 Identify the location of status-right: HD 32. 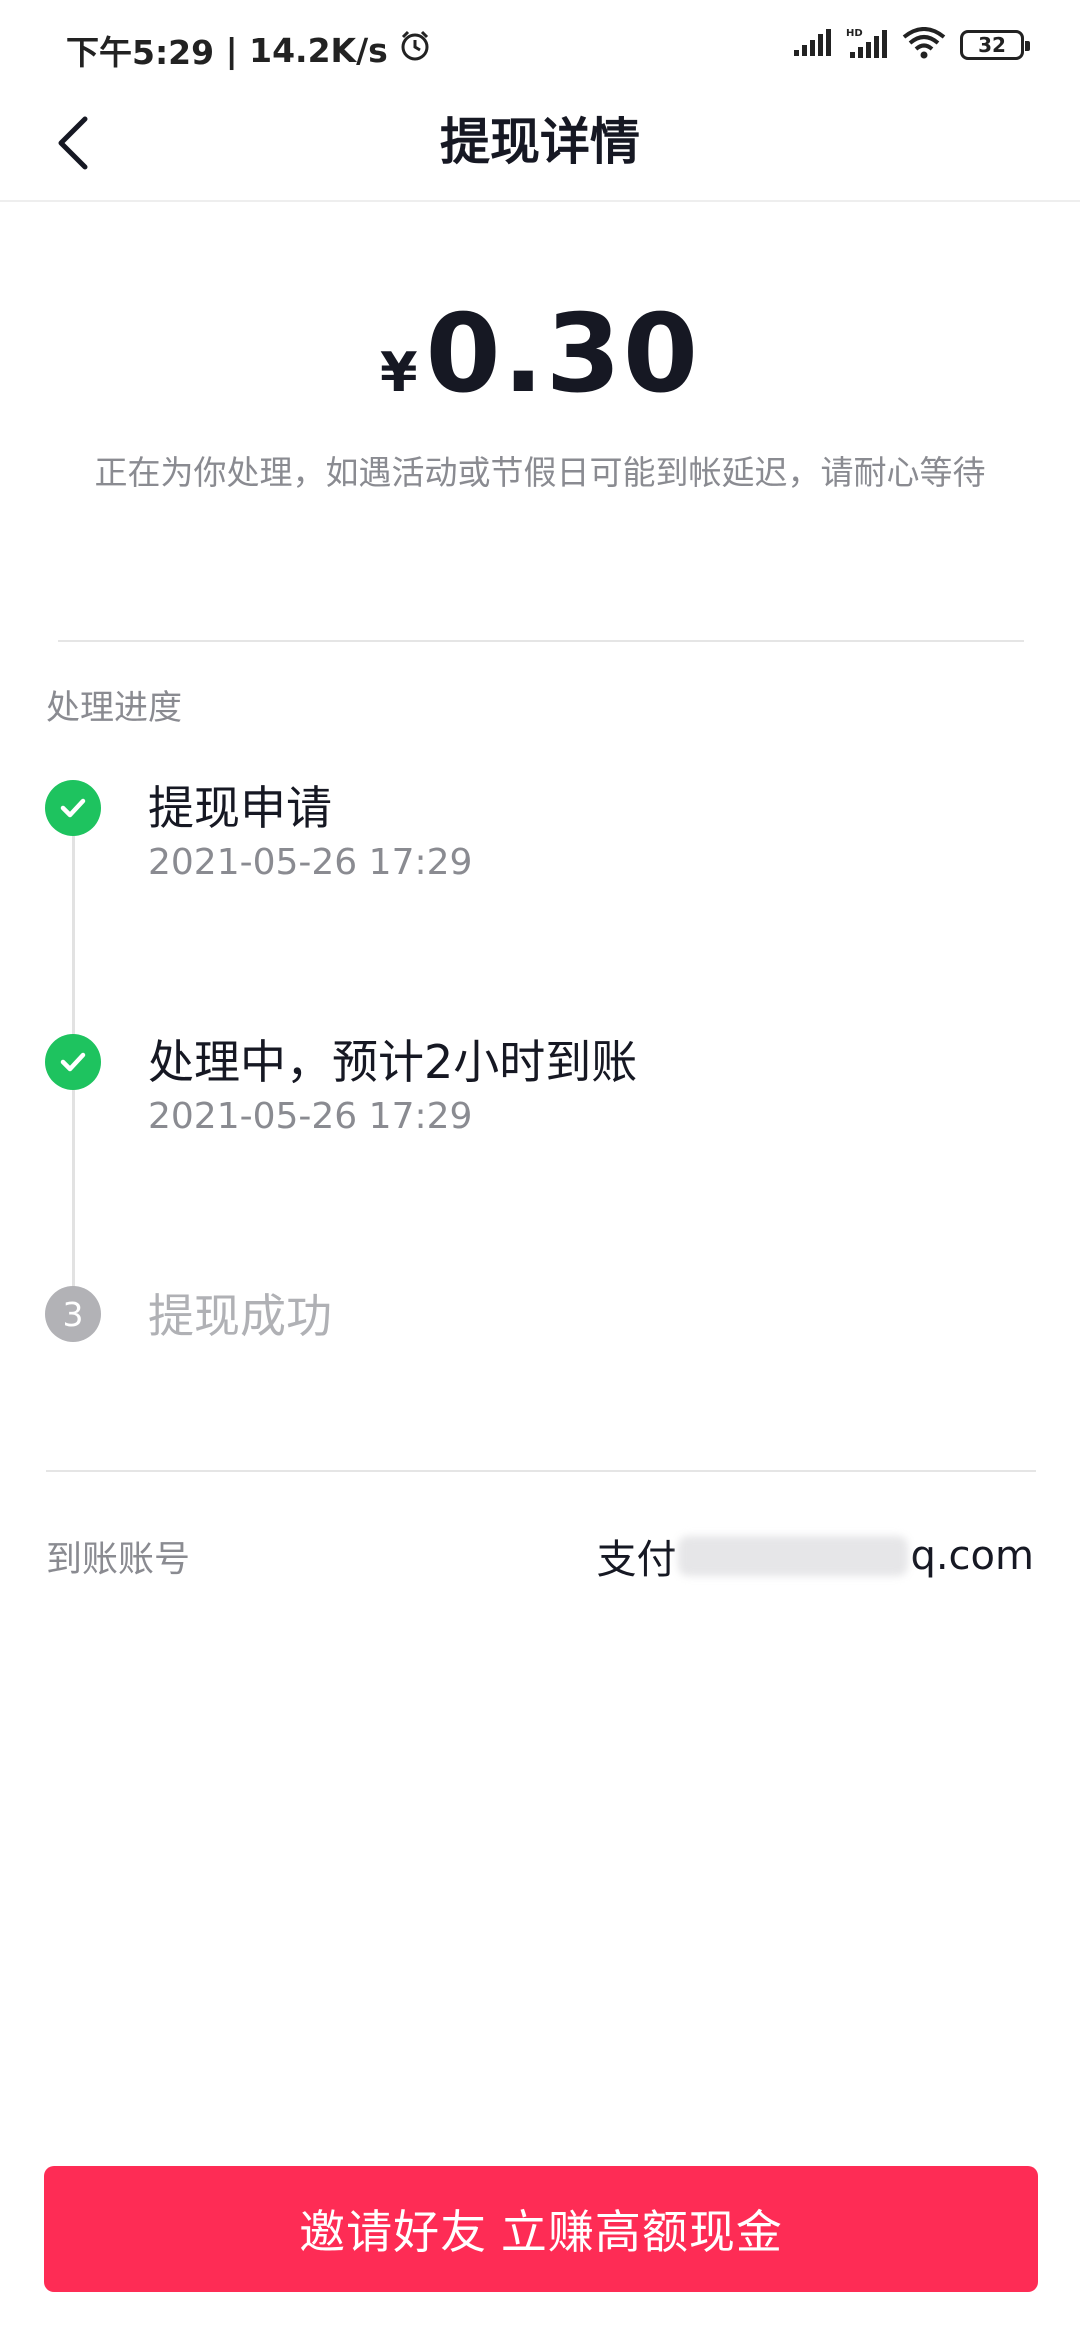
(911, 45).